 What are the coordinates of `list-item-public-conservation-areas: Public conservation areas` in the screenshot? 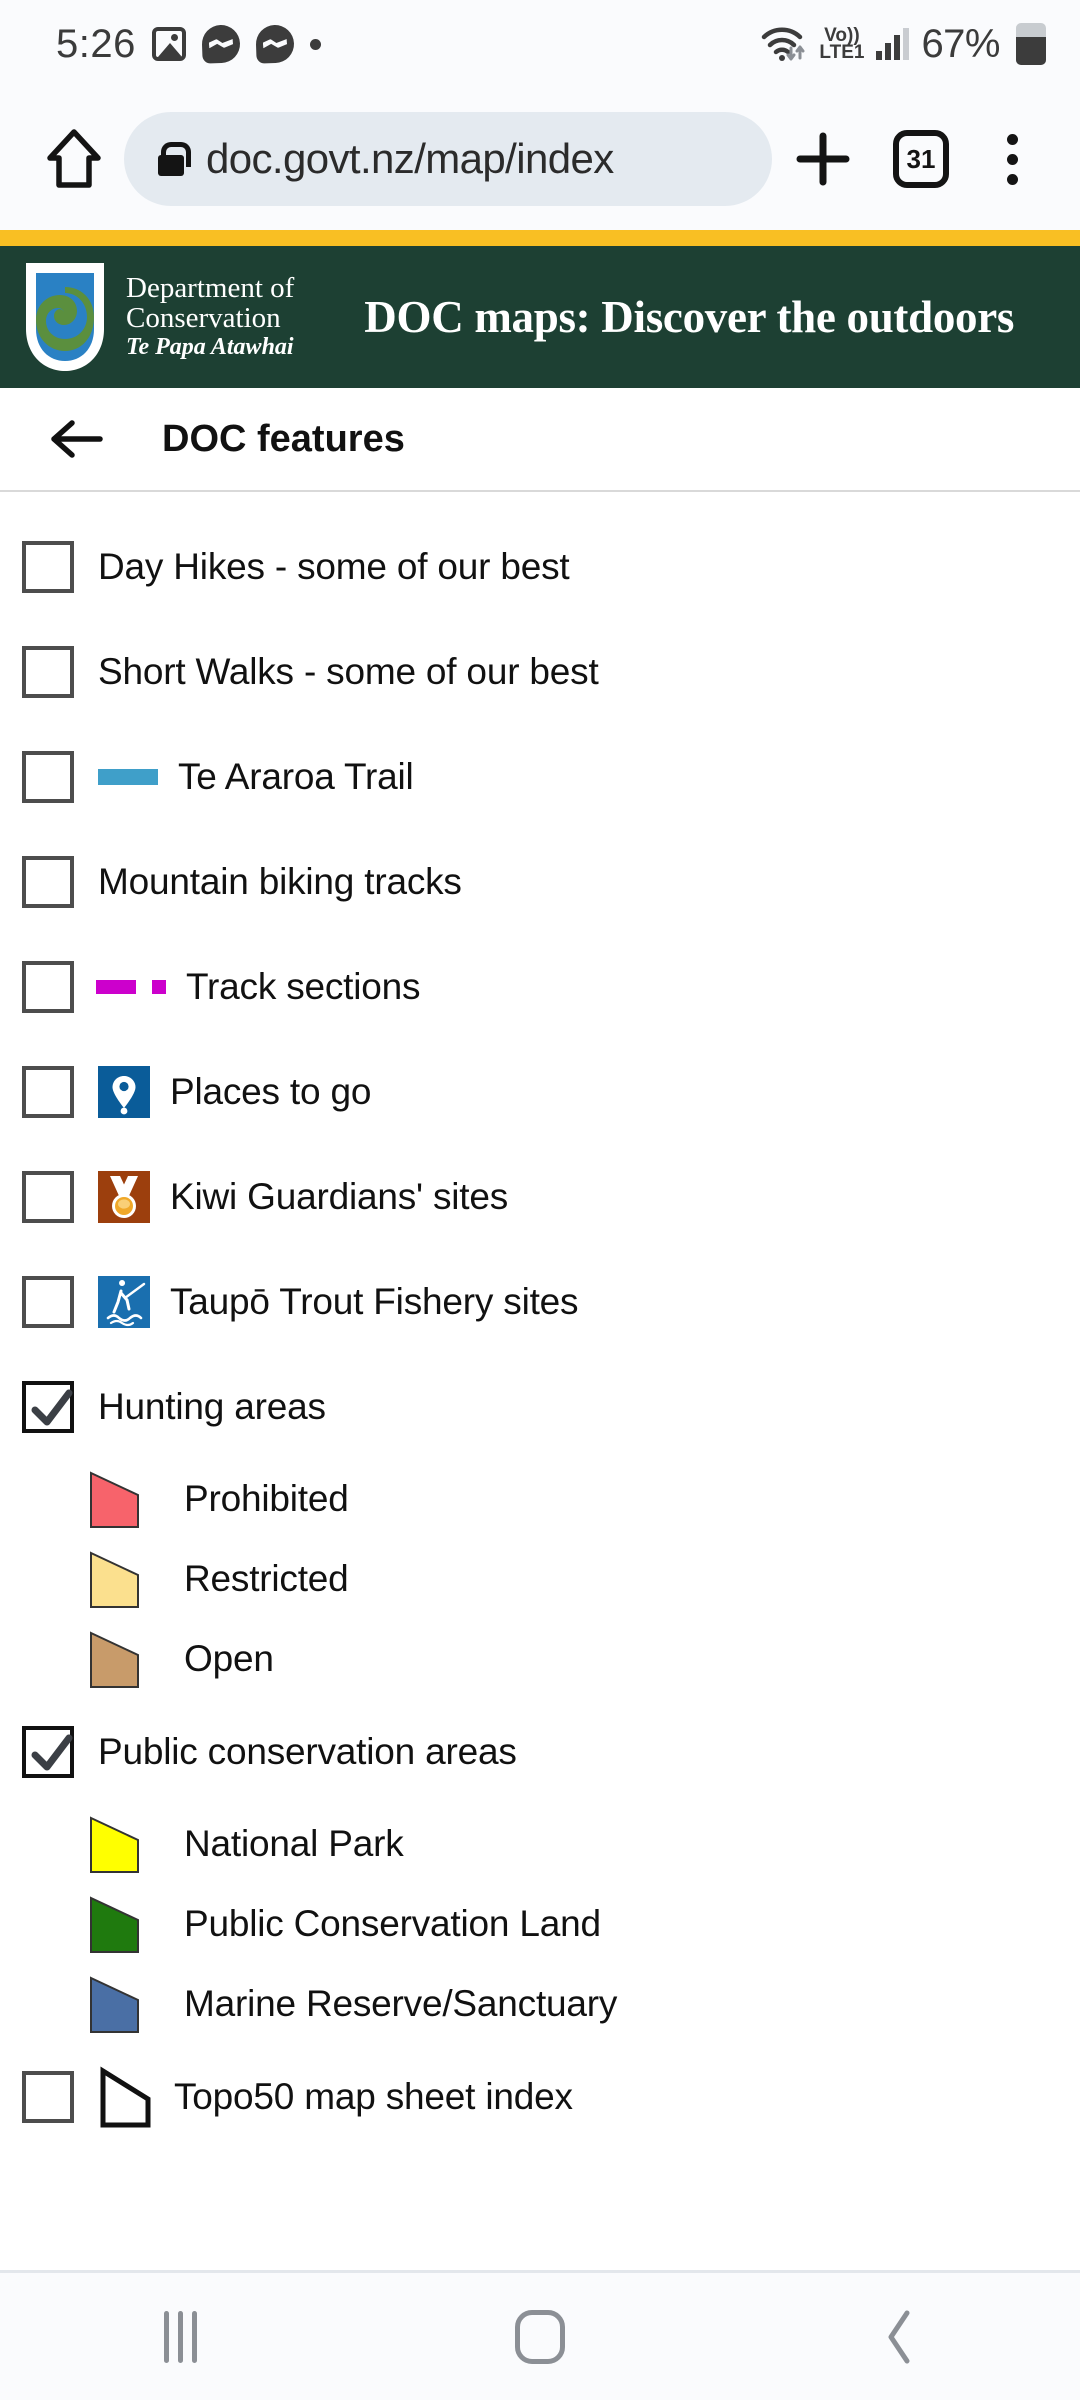 It's located at (540, 1751).